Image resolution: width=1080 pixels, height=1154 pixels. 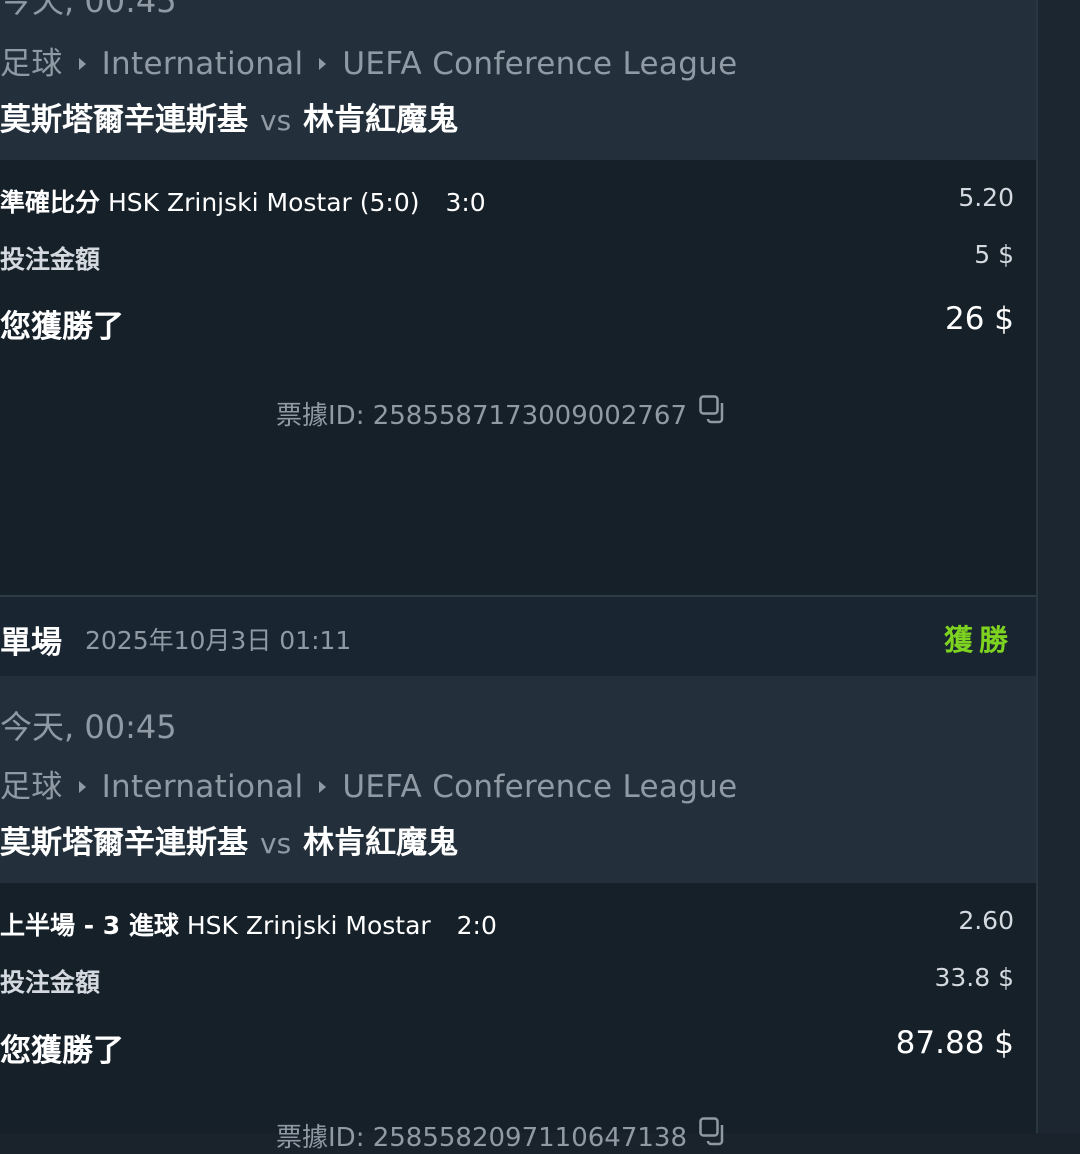 What do you see at coordinates (994, 254) in the screenshot?
I see `stake-value: 5 $` at bounding box center [994, 254].